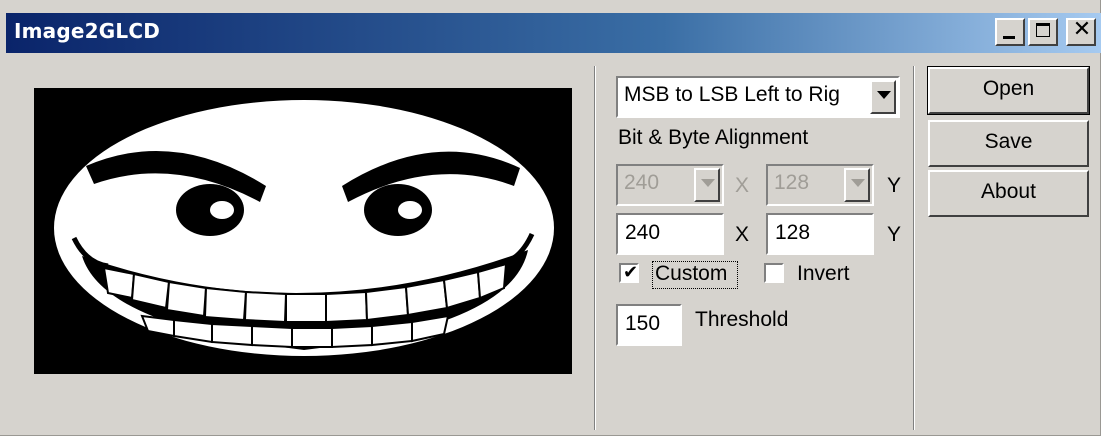  Describe the element at coordinates (1008, 143) in the screenshot. I see `save-button: Save` at that location.